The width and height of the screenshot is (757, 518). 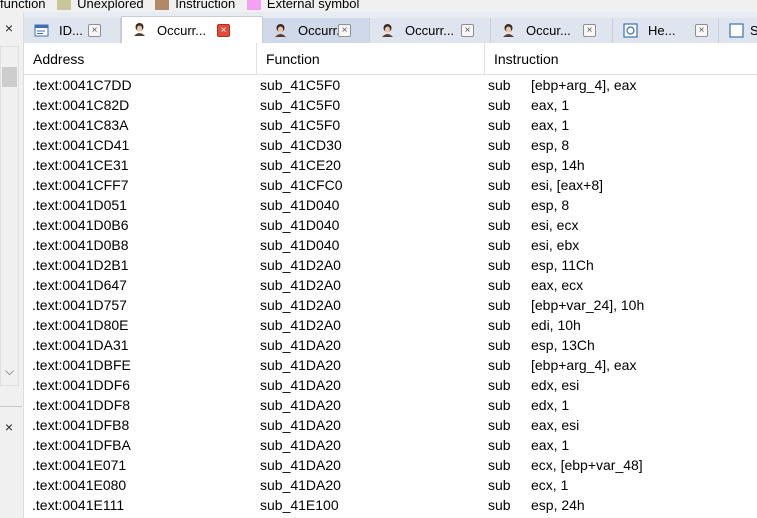 What do you see at coordinates (11, 406) in the screenshot?
I see `panel-divider` at bounding box center [11, 406].